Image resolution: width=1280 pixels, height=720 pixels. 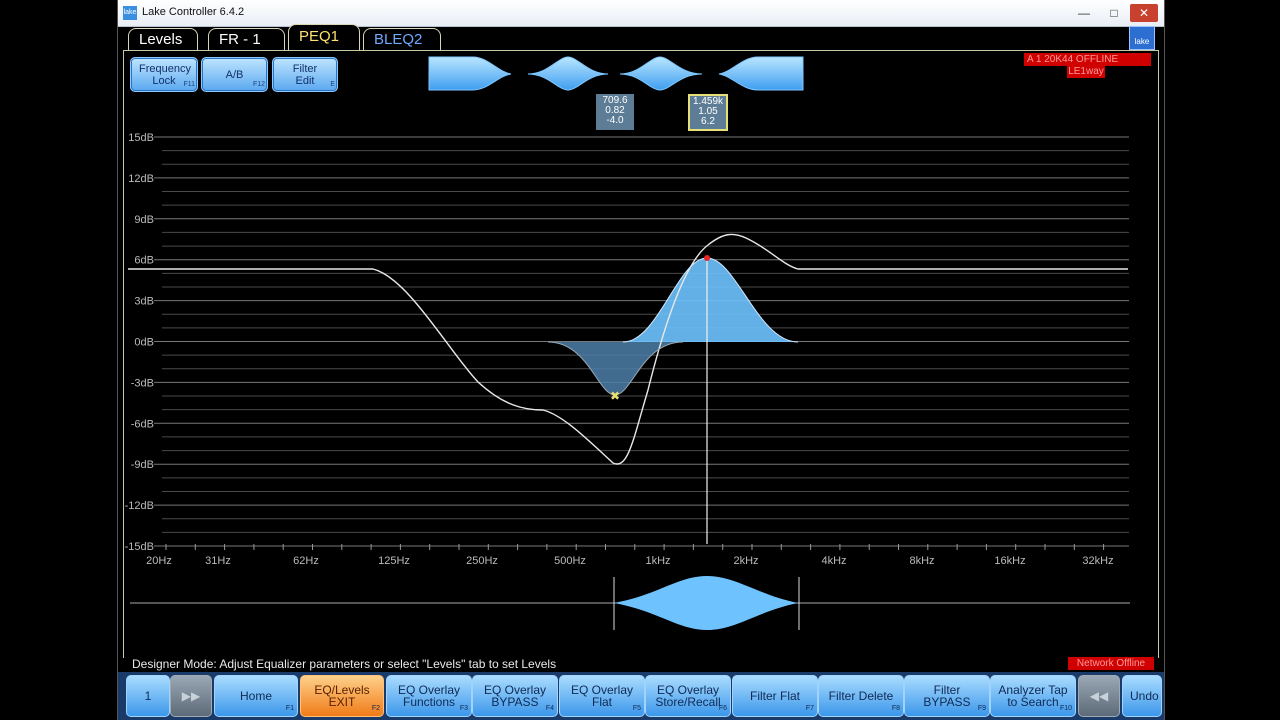 What do you see at coordinates (641, 13) in the screenshot?
I see `title-bar: lake Lake Controller 6.4.2 — □ ✕` at bounding box center [641, 13].